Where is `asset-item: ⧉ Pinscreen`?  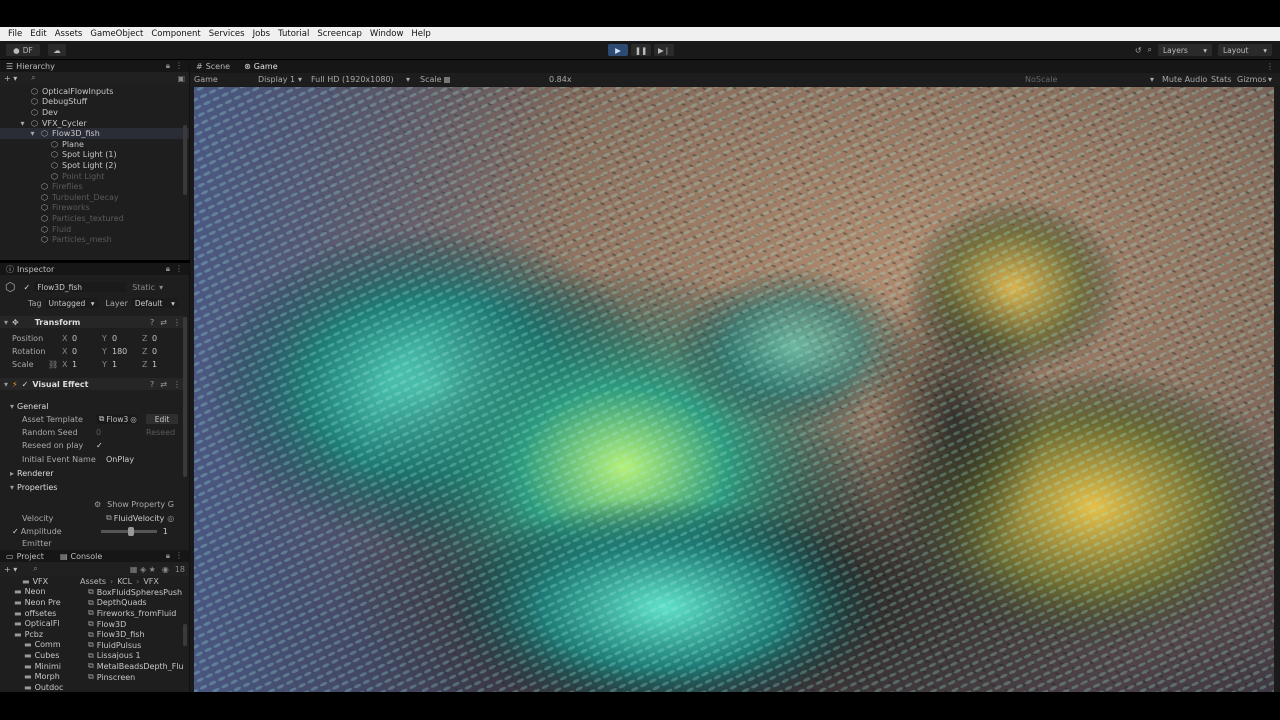
asset-item: ⧉ Pinscreen is located at coordinates (133, 677).